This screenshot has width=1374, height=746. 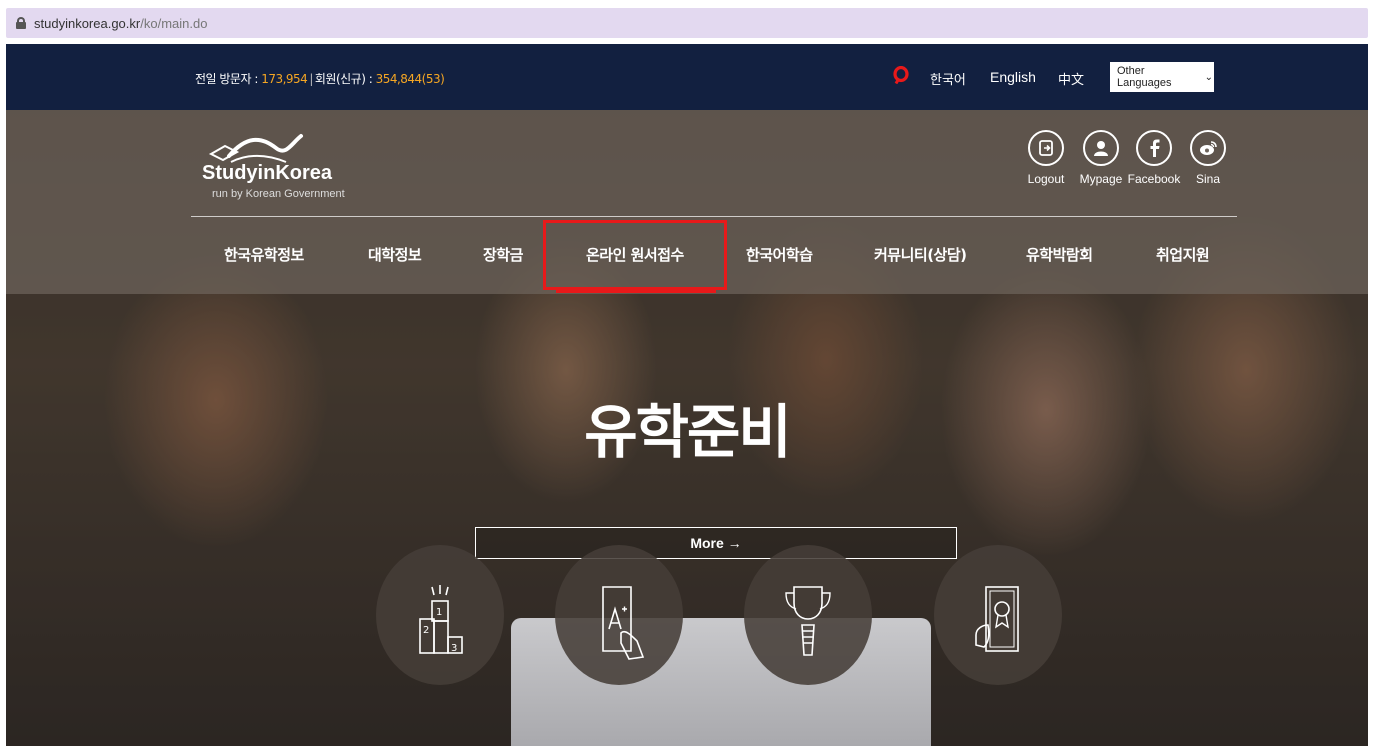 What do you see at coordinates (1144, 77) in the screenshot?
I see `other-languages-label: Other Languages` at bounding box center [1144, 77].